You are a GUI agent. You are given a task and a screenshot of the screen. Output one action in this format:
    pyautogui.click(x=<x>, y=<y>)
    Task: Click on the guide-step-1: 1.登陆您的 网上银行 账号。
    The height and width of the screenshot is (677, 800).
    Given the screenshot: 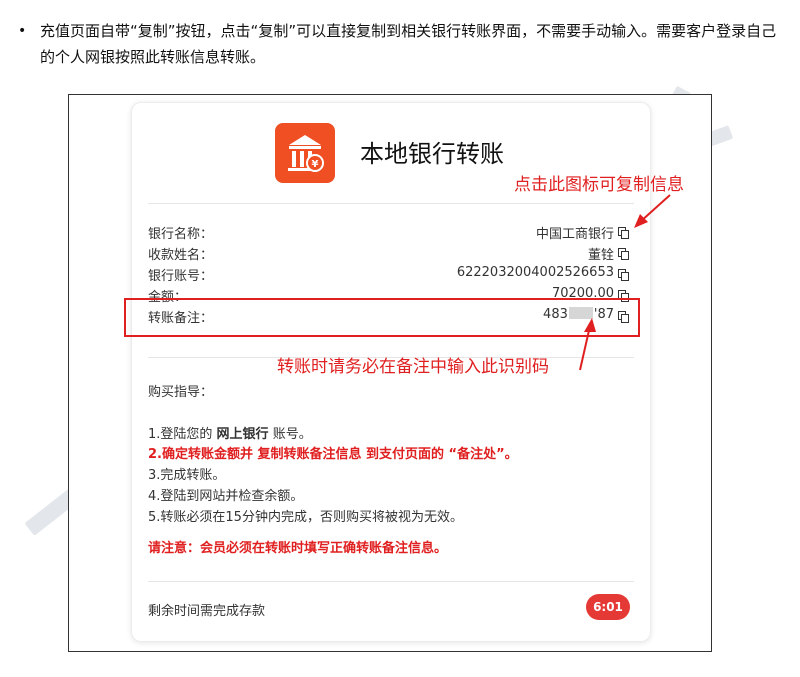 What is the action you would take?
    pyautogui.click(x=230, y=432)
    